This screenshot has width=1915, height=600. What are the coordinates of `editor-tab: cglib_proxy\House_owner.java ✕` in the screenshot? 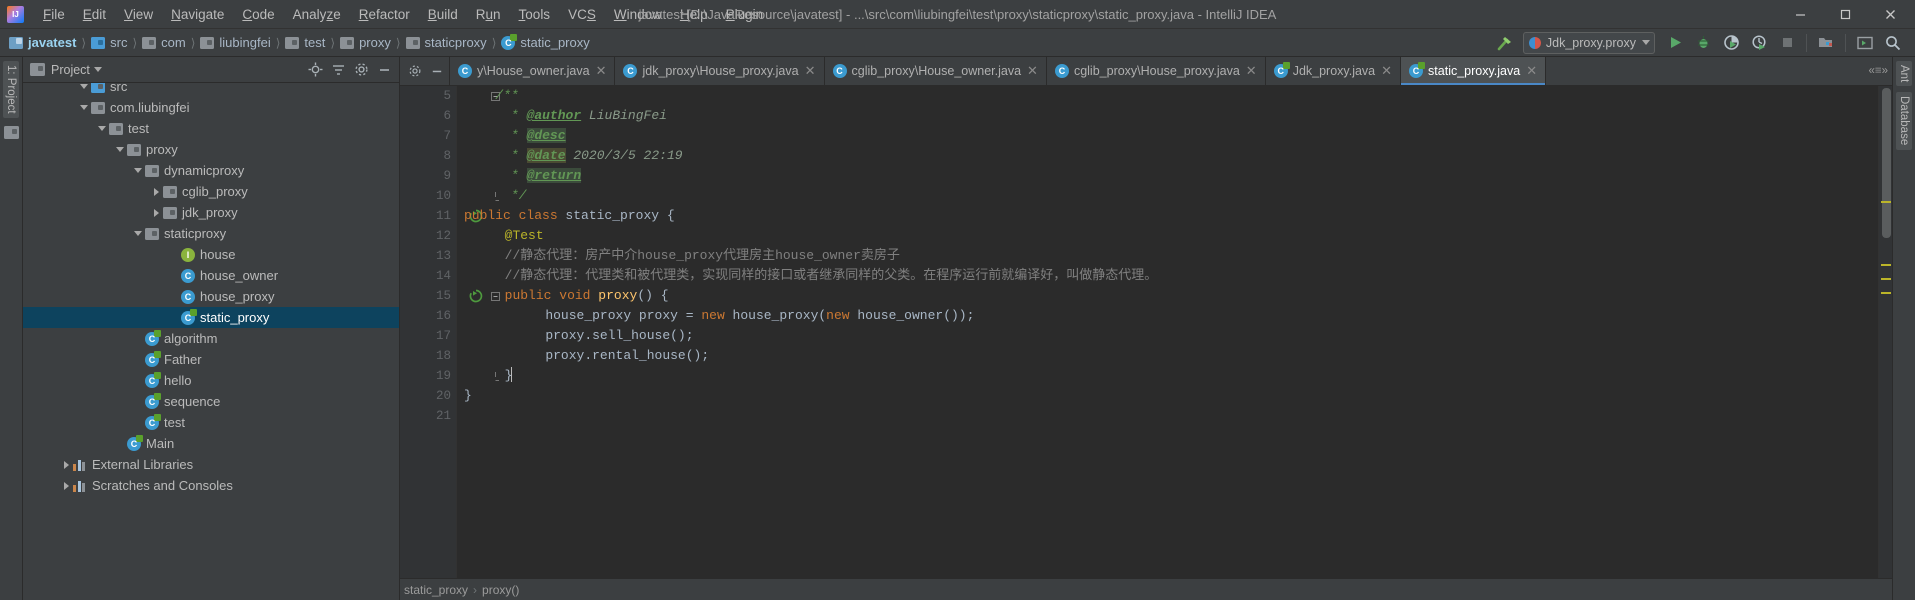 It's located at (935, 71).